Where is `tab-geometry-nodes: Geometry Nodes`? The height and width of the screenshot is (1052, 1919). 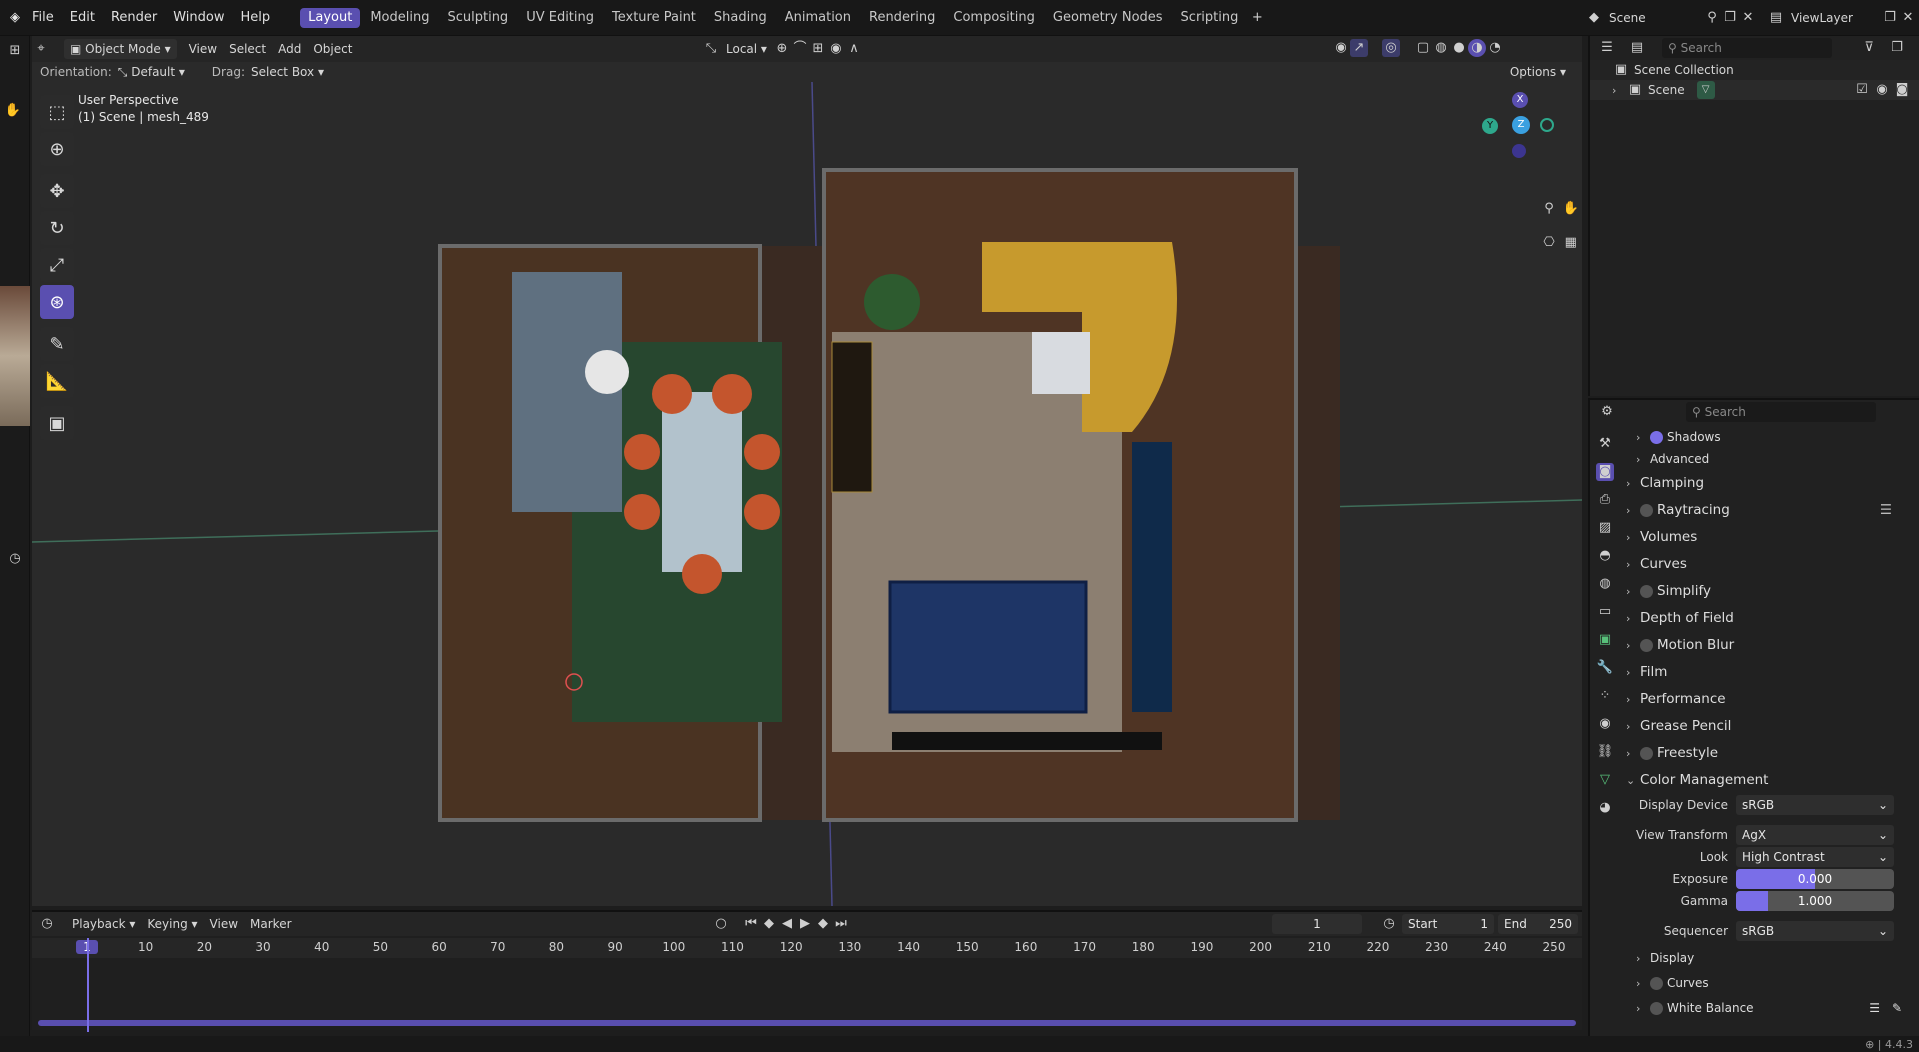
tab-geometry-nodes: Geometry Nodes is located at coordinates (1108, 18).